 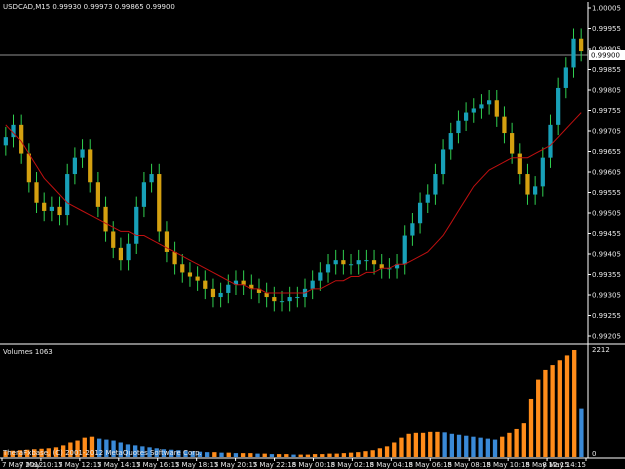 What do you see at coordinates (236, 465) in the screenshot?
I see `time-tick-label: 7 May 20:15` at bounding box center [236, 465].